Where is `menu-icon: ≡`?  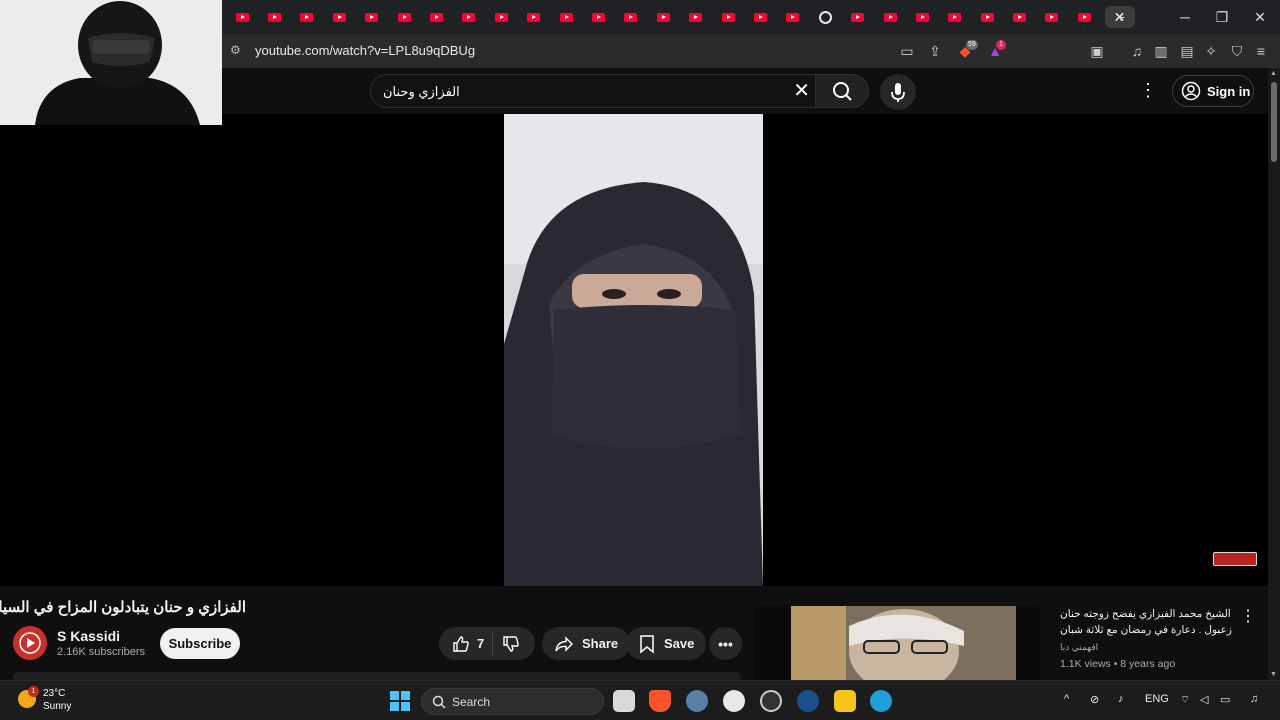 menu-icon: ≡ is located at coordinates (1261, 51).